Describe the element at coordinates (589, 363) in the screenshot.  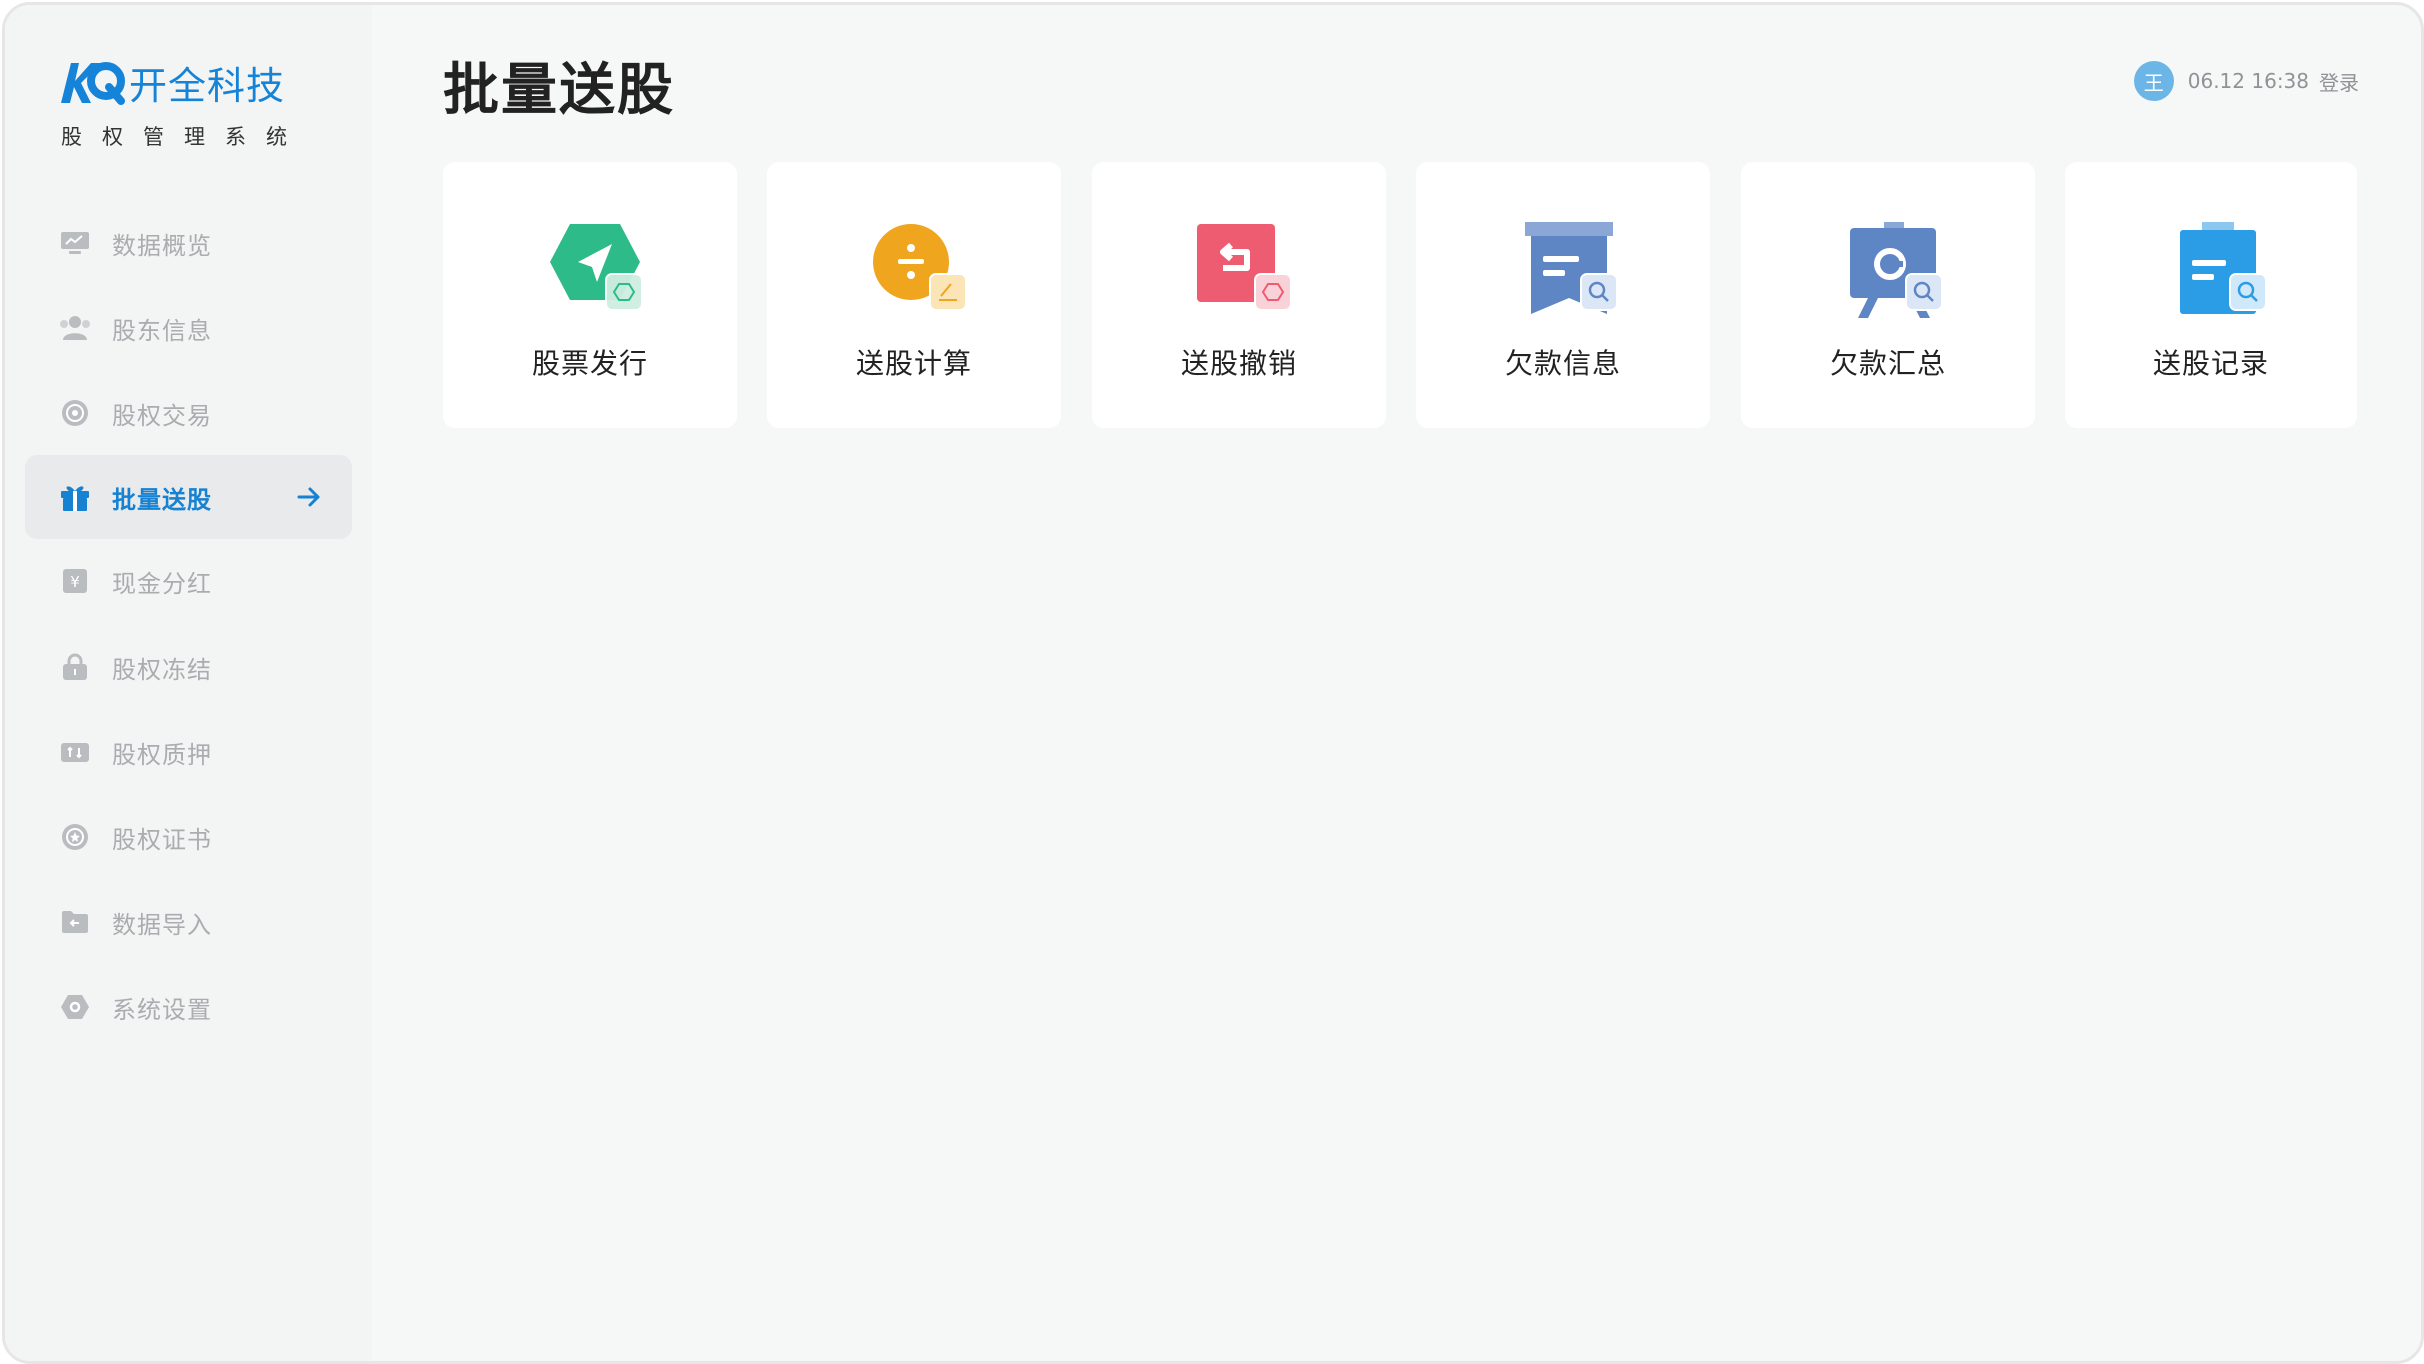
I see `card-label: 股票发行` at that location.